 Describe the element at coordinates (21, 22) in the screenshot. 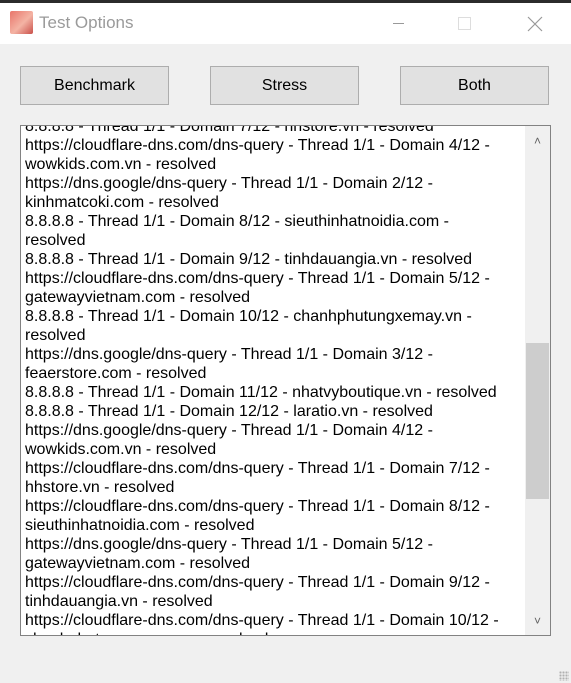

I see `app-icon` at that location.